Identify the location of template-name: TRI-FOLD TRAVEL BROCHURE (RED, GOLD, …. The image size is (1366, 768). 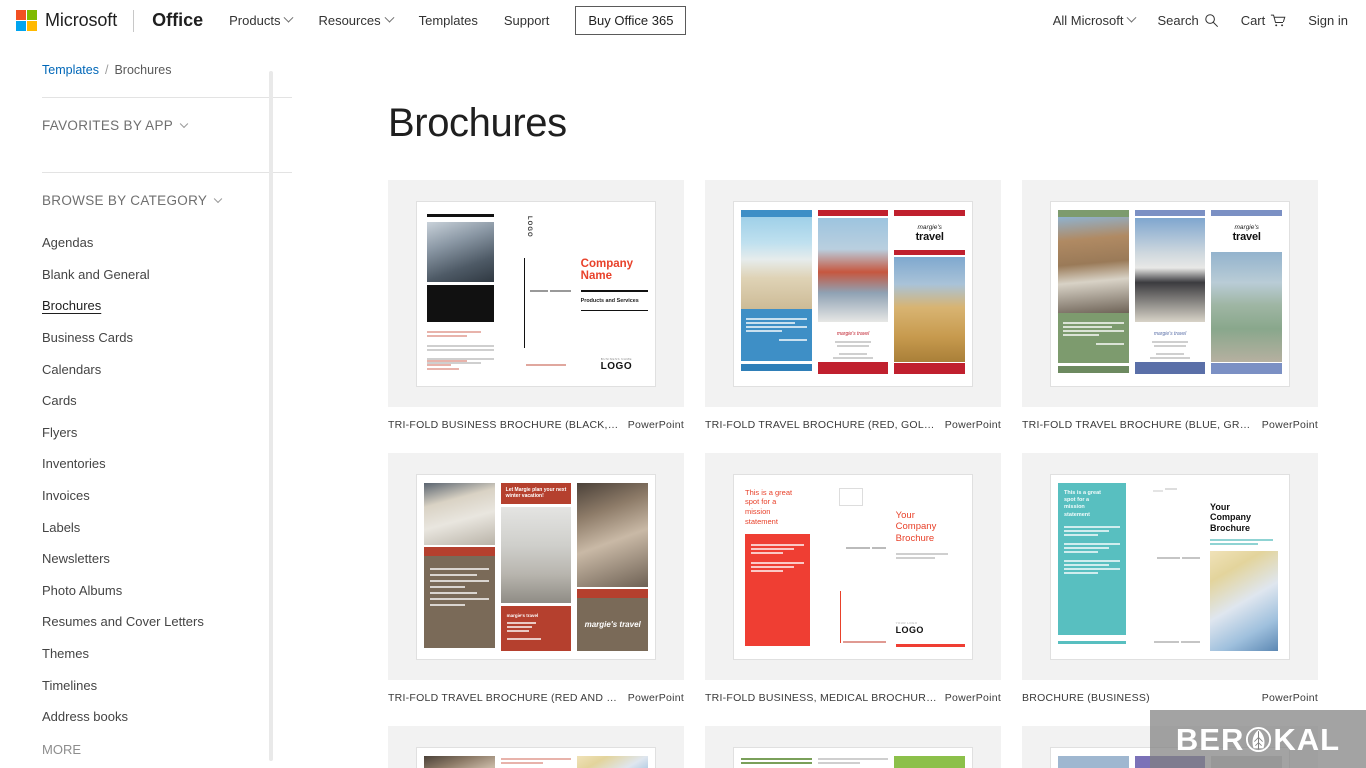
(821, 425).